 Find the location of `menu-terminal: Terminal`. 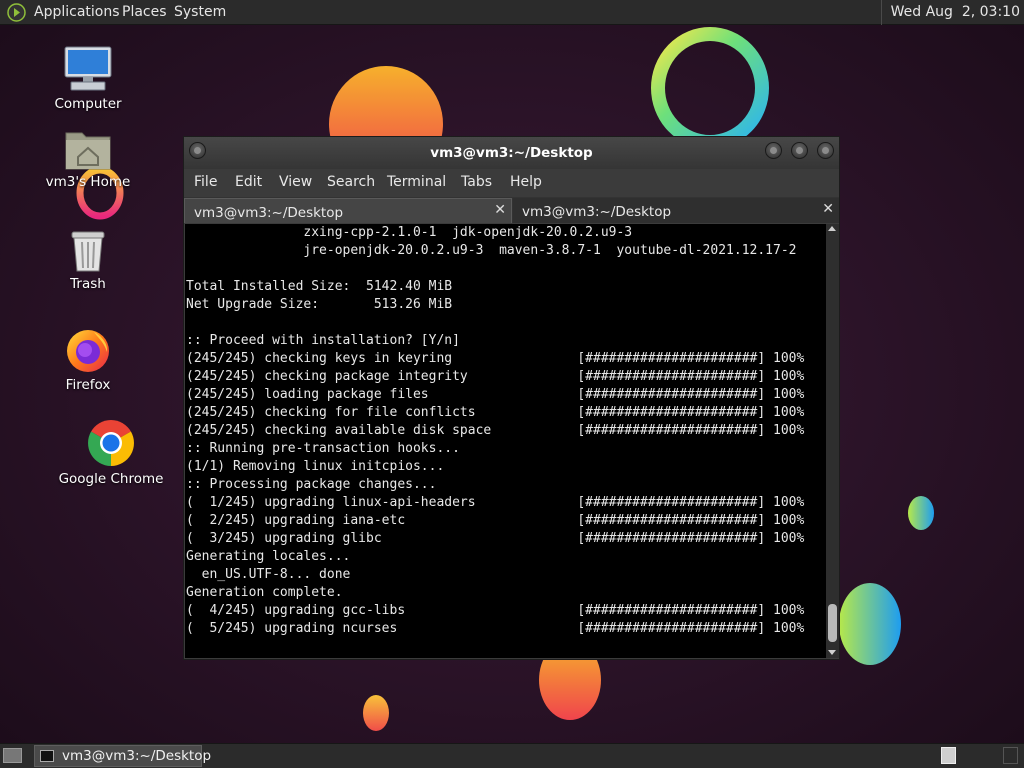

menu-terminal: Terminal is located at coordinates (416, 182).